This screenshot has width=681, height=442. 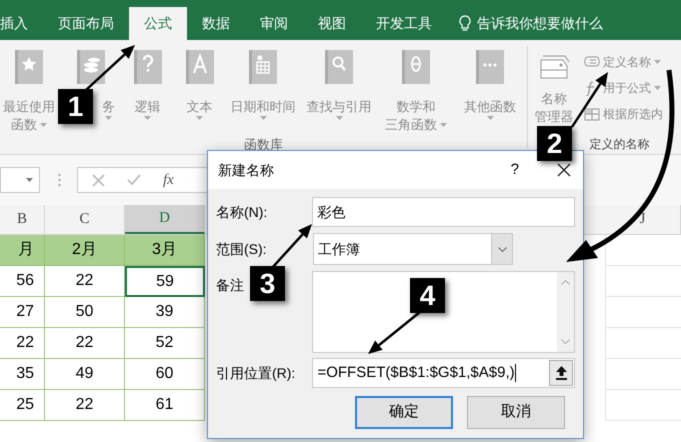 What do you see at coordinates (246, 170) in the screenshot?
I see `dialog-title: 新建名称` at bounding box center [246, 170].